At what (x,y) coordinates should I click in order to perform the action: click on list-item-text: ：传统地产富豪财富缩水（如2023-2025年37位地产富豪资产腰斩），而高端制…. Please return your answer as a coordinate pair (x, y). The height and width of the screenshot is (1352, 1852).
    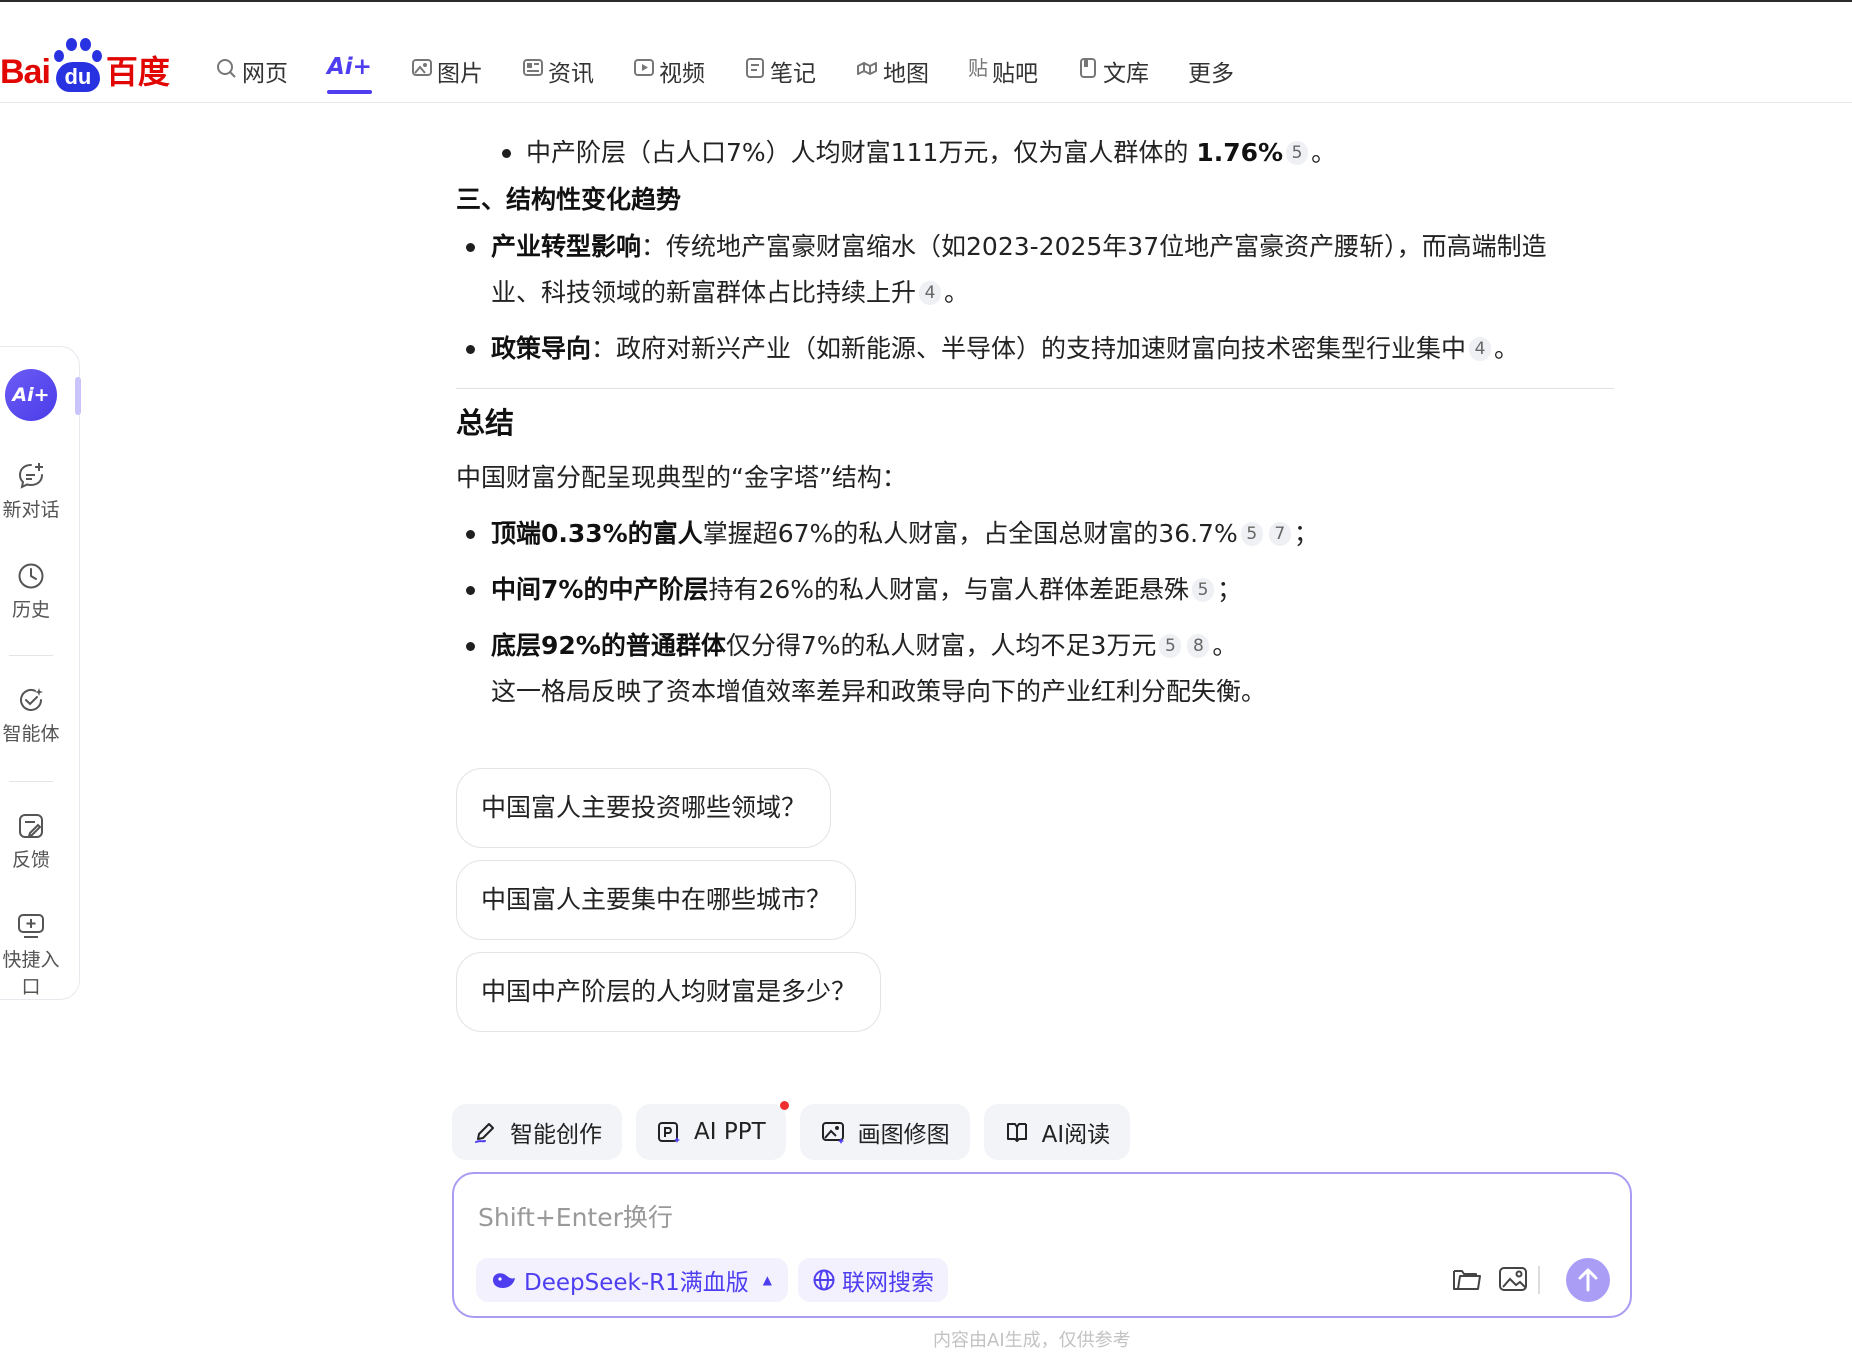
    Looking at the image, I should click on (1094, 246).